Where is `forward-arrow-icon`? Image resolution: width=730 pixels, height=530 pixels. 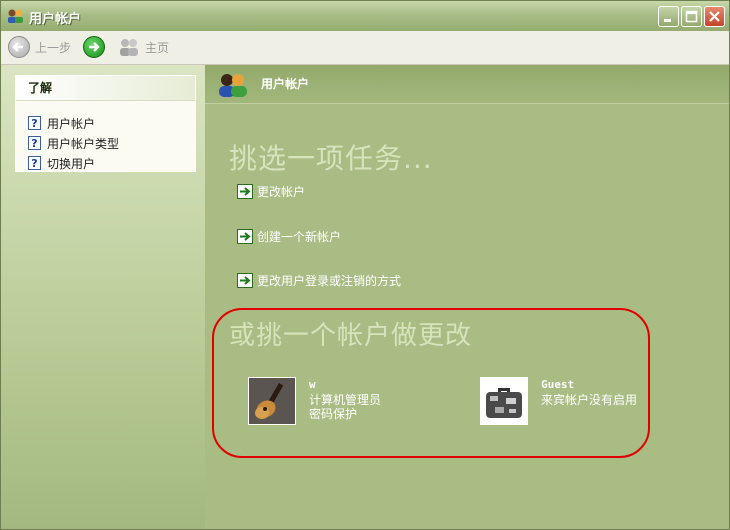 forward-arrow-icon is located at coordinates (94, 47).